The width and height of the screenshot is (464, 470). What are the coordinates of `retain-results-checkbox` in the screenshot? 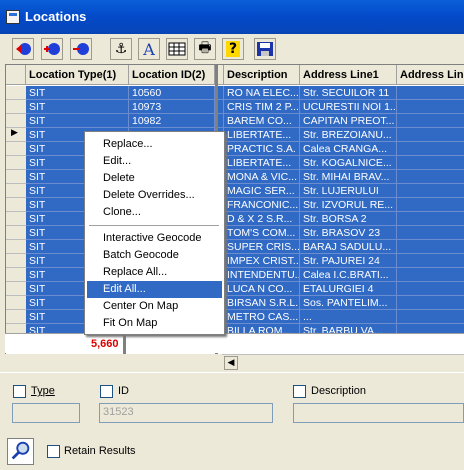 It's located at (53, 451).